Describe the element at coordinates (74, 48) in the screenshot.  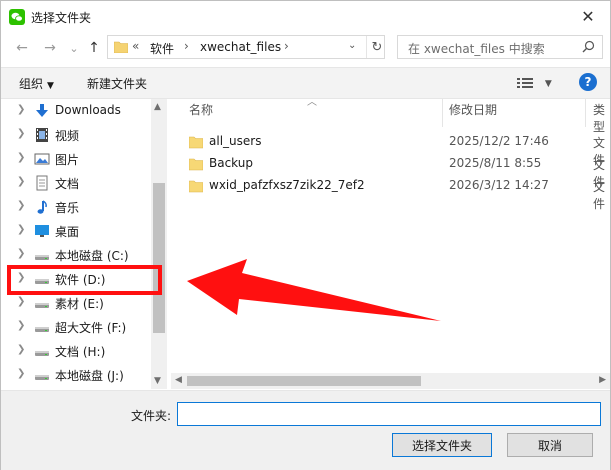
I see `recent-locations-button: ⌄` at that location.